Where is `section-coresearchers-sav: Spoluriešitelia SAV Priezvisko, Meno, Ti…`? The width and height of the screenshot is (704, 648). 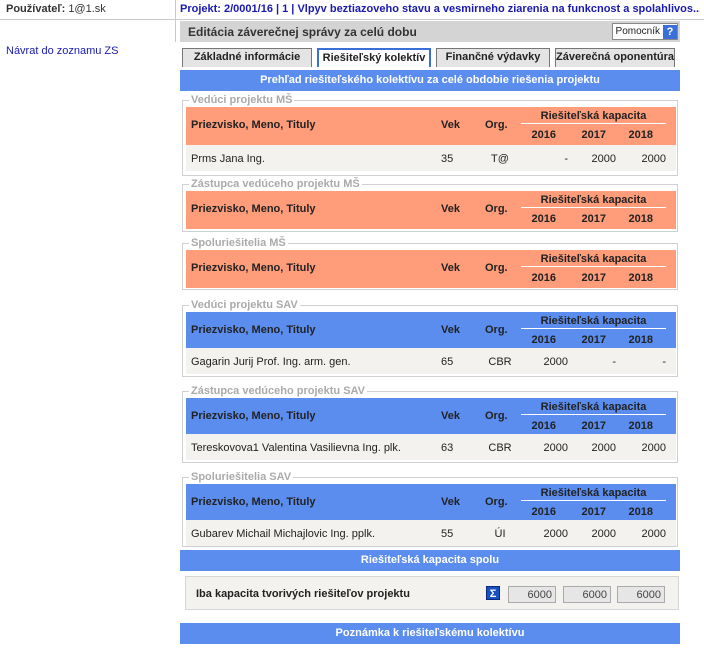 section-coresearchers-sav: Spoluriešitelia SAV Priezvisko, Meno, Ti… is located at coordinates (430, 509).